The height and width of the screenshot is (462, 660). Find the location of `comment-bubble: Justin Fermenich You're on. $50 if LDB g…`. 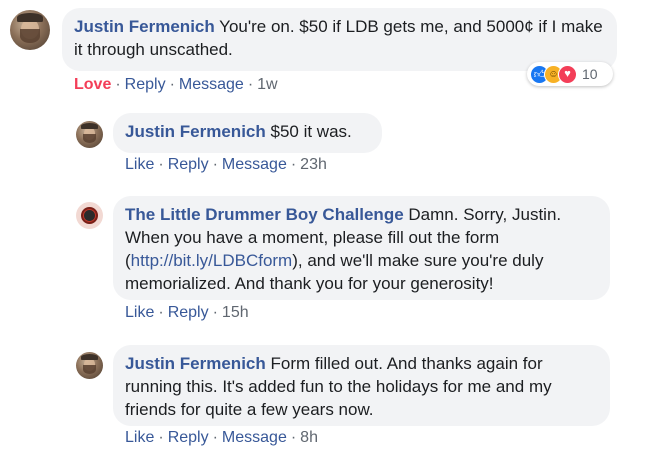

comment-bubble: Justin Fermenich You're on. $50 if LDB g… is located at coordinates (339, 39).